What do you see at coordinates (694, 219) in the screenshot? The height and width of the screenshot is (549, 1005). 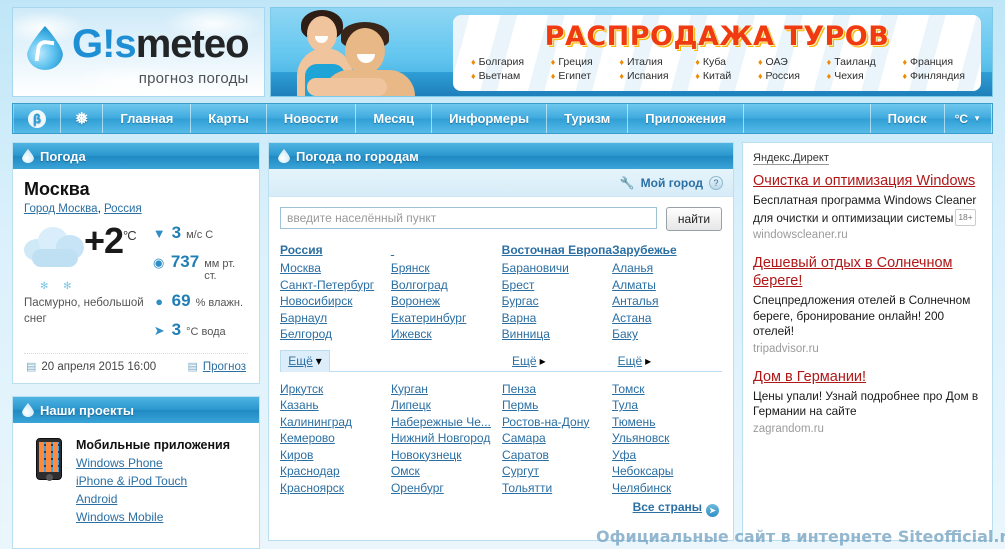 I see `search-button: найти` at bounding box center [694, 219].